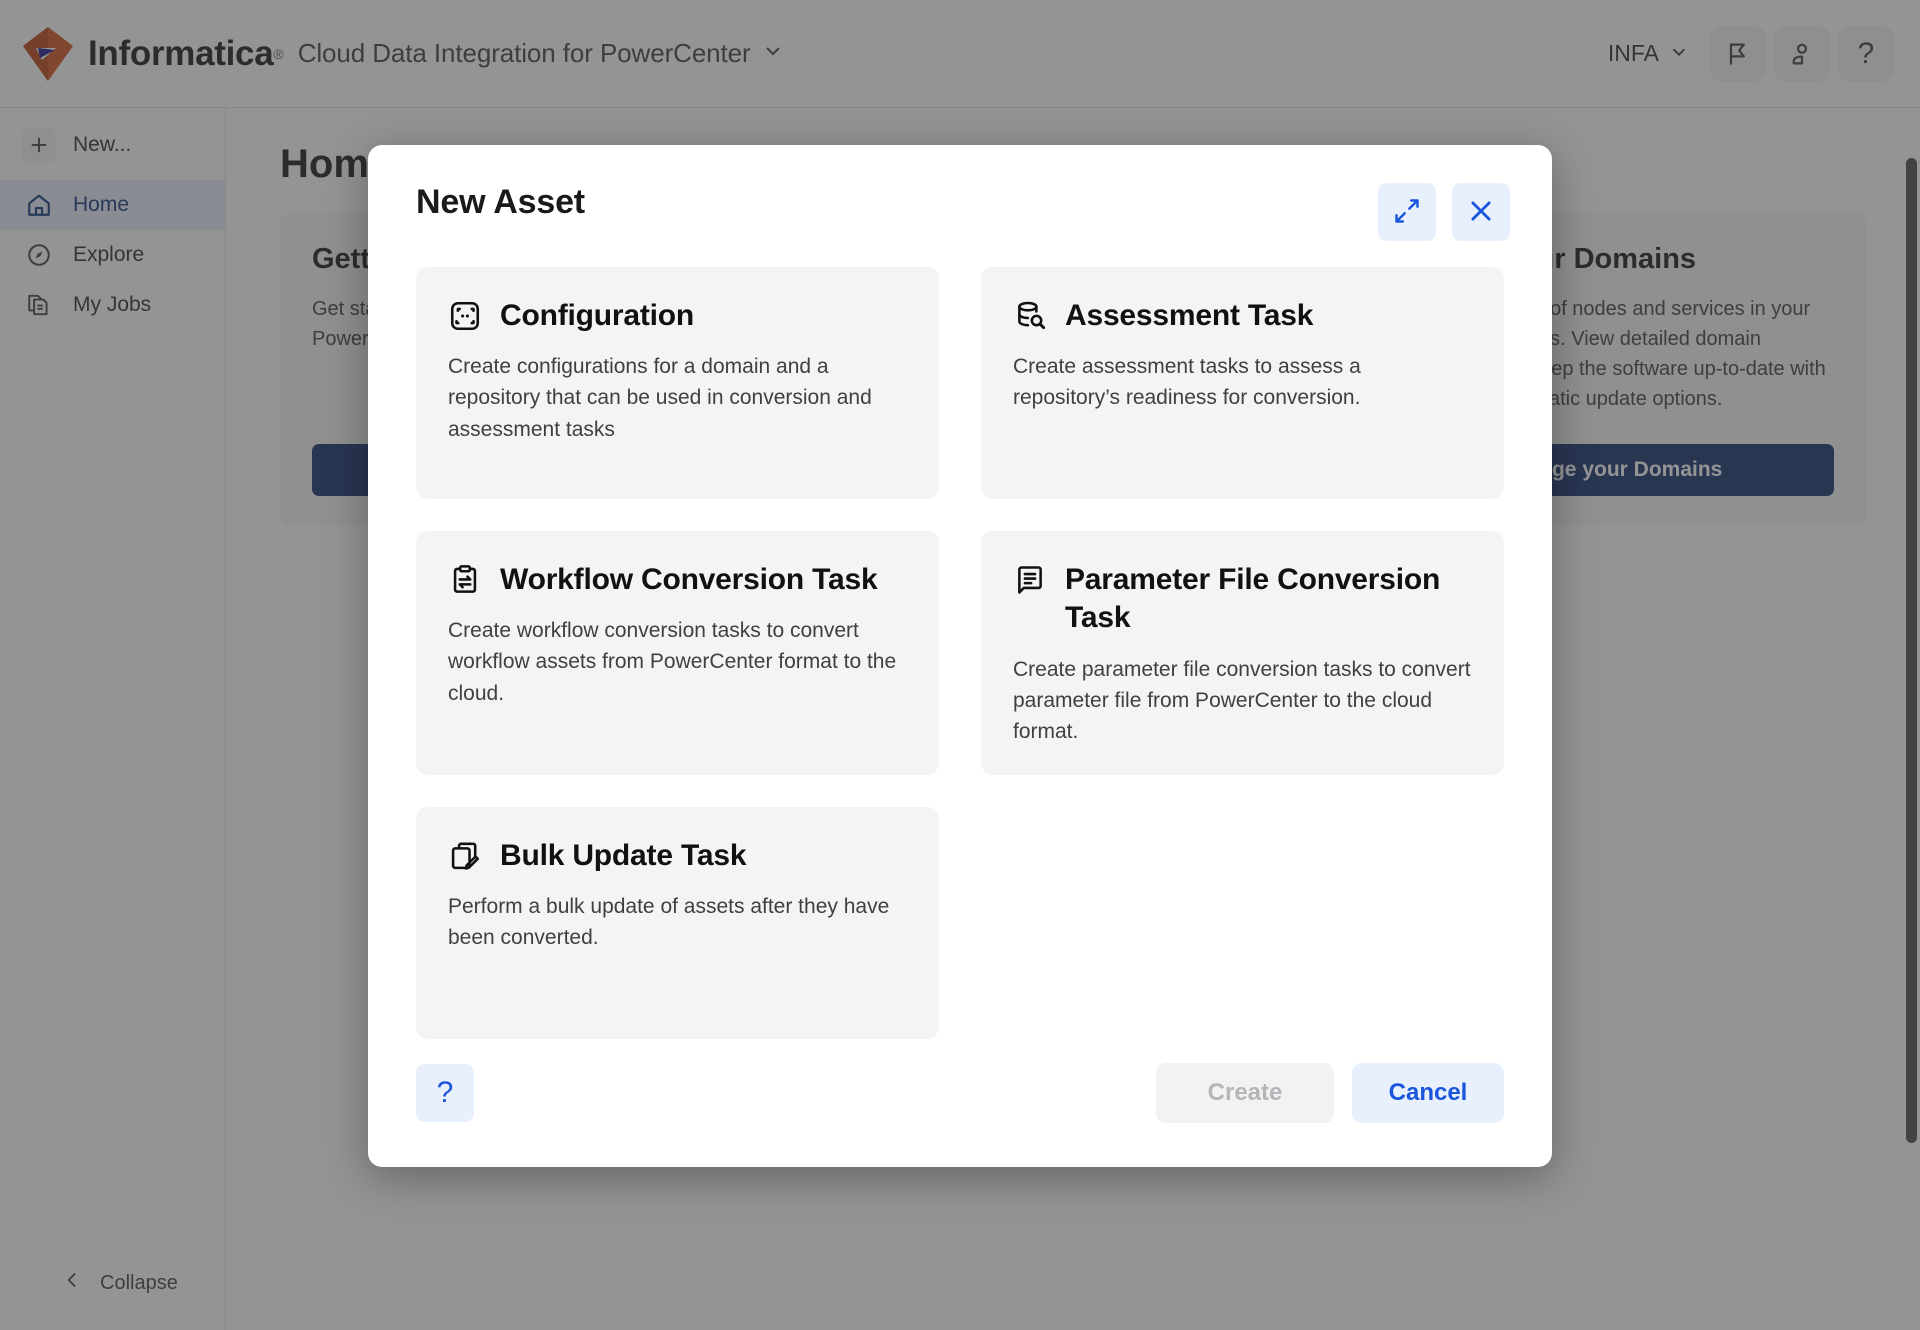 The image size is (1920, 1330). I want to click on parameter-file-icon, so click(1030, 580).